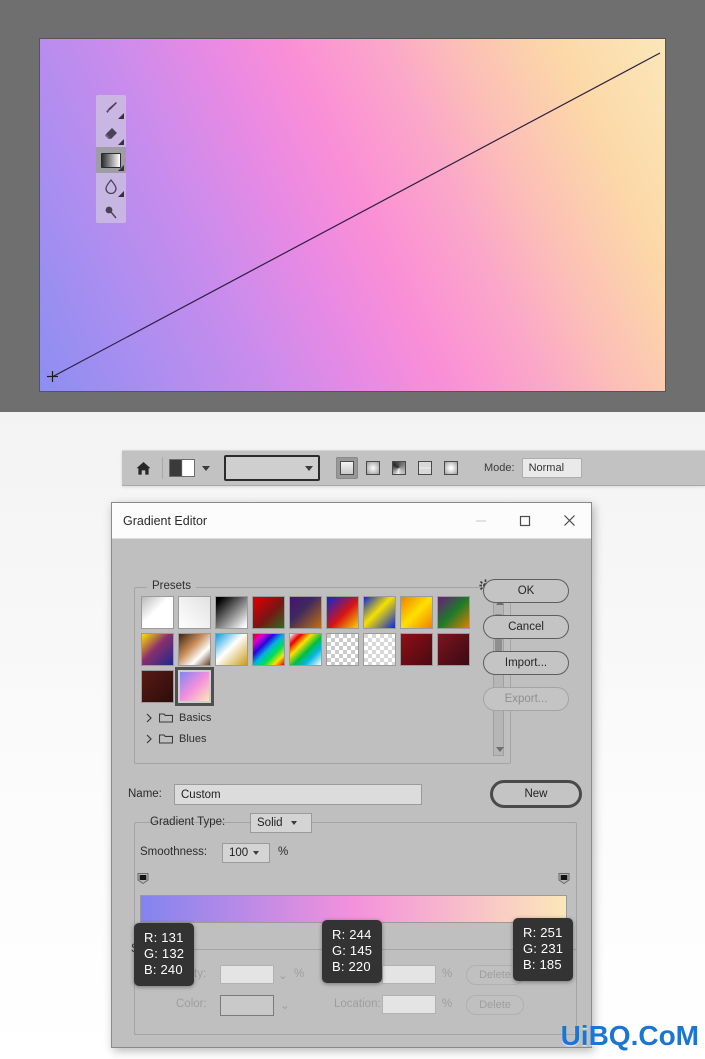 This screenshot has width=705, height=1059. I want to click on ok-button: OK, so click(526, 591).